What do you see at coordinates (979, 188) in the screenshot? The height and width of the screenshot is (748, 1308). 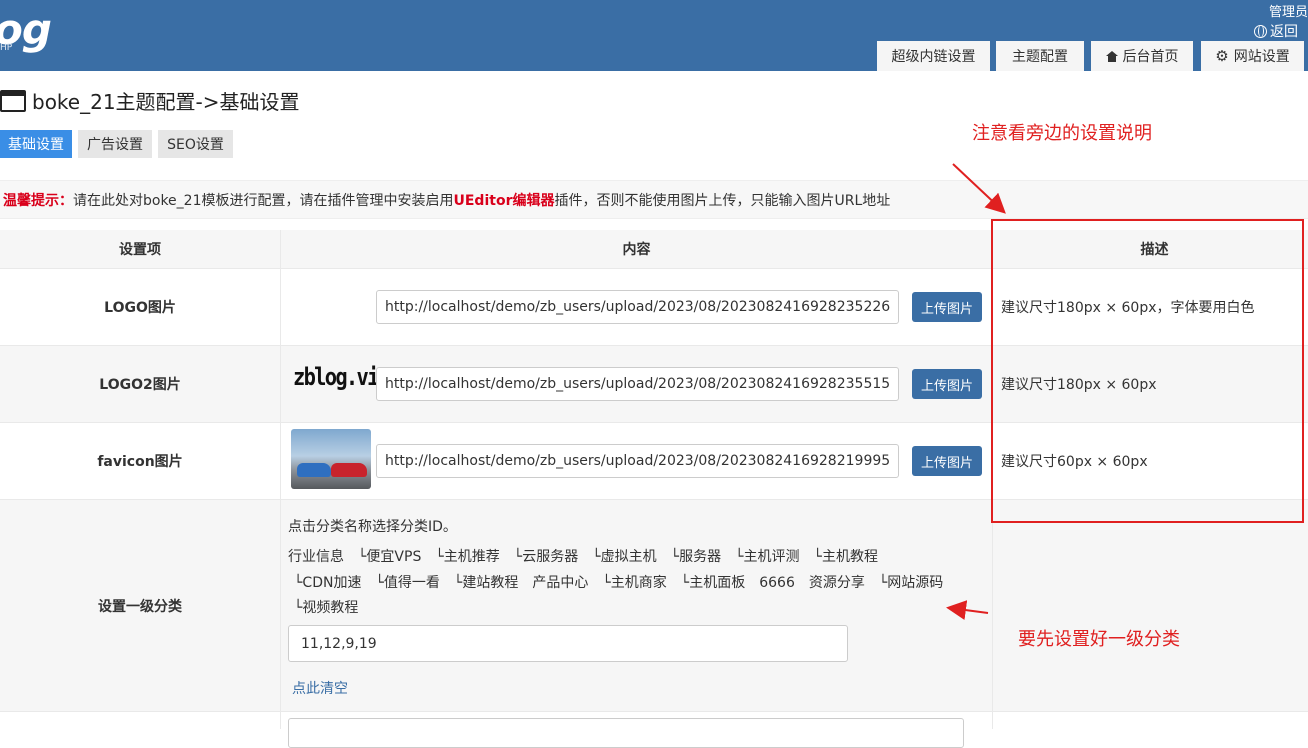 I see `annotation-arrow-top` at bounding box center [979, 188].